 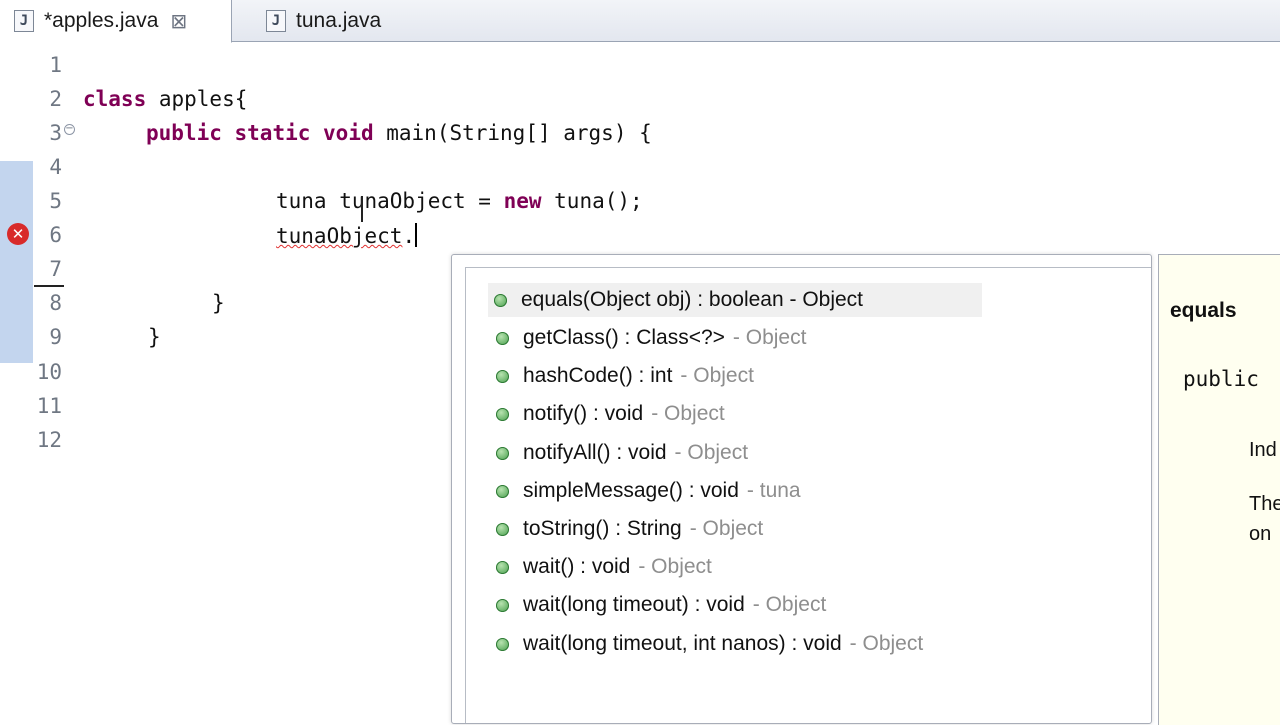 I want to click on javadoc-text: Ind, so click(x=1263, y=450).